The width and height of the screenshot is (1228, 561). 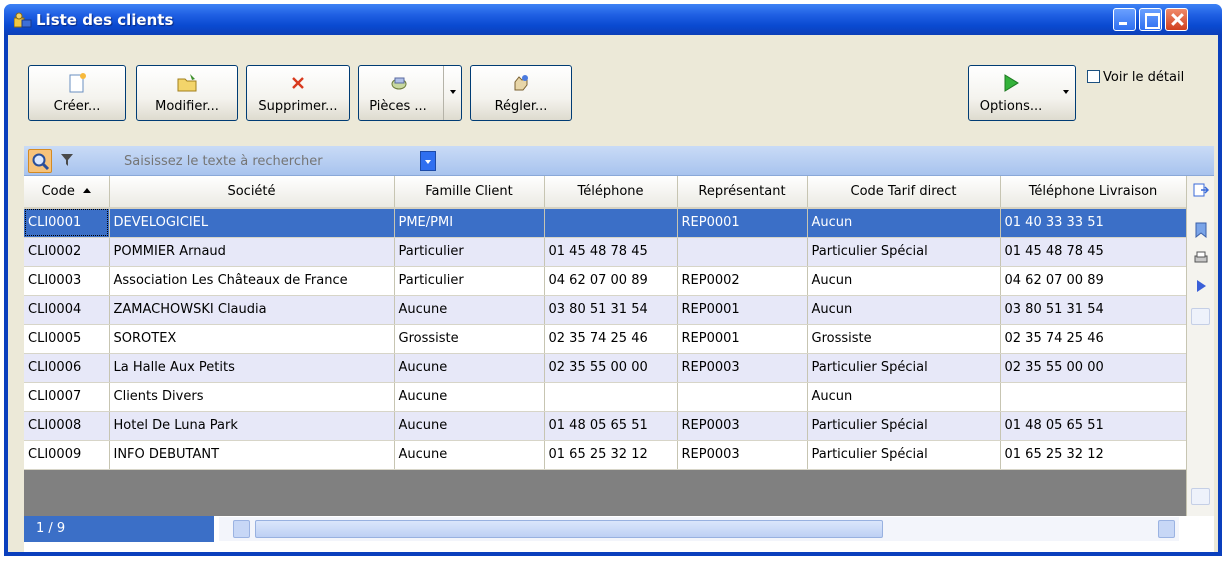 What do you see at coordinates (1200, 316) in the screenshot?
I see `scroll-up-button` at bounding box center [1200, 316].